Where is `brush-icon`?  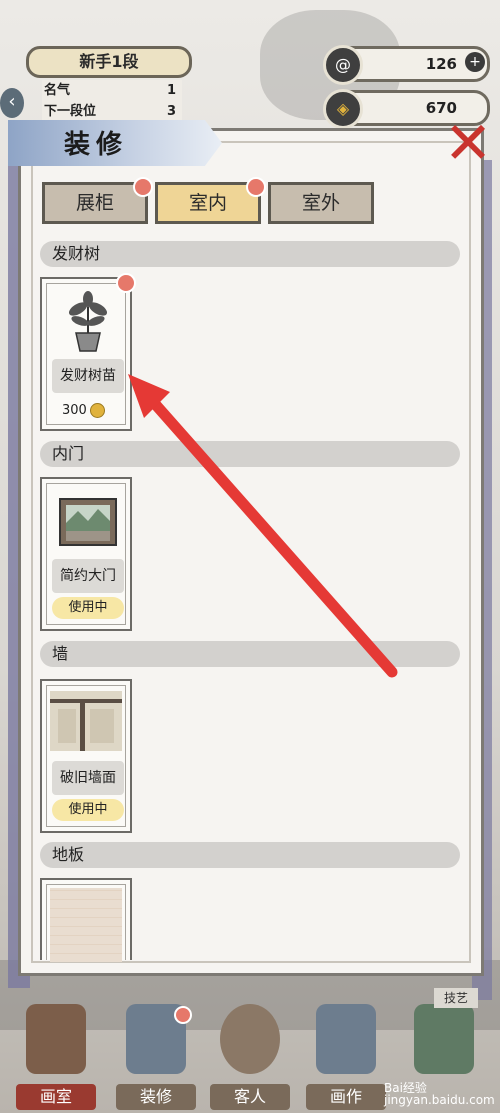
brush-icon is located at coordinates (444, 1039).